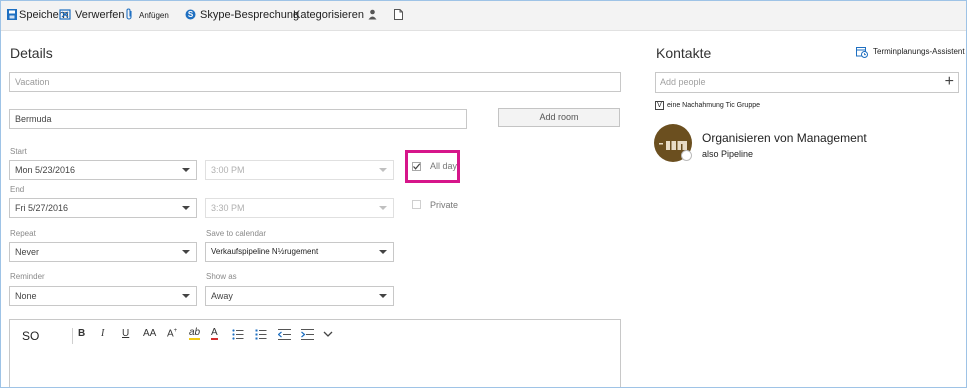 The image size is (967, 388). Describe the element at coordinates (236, 233) in the screenshot. I see `save-to-calendar-label: Save to calendar` at that location.